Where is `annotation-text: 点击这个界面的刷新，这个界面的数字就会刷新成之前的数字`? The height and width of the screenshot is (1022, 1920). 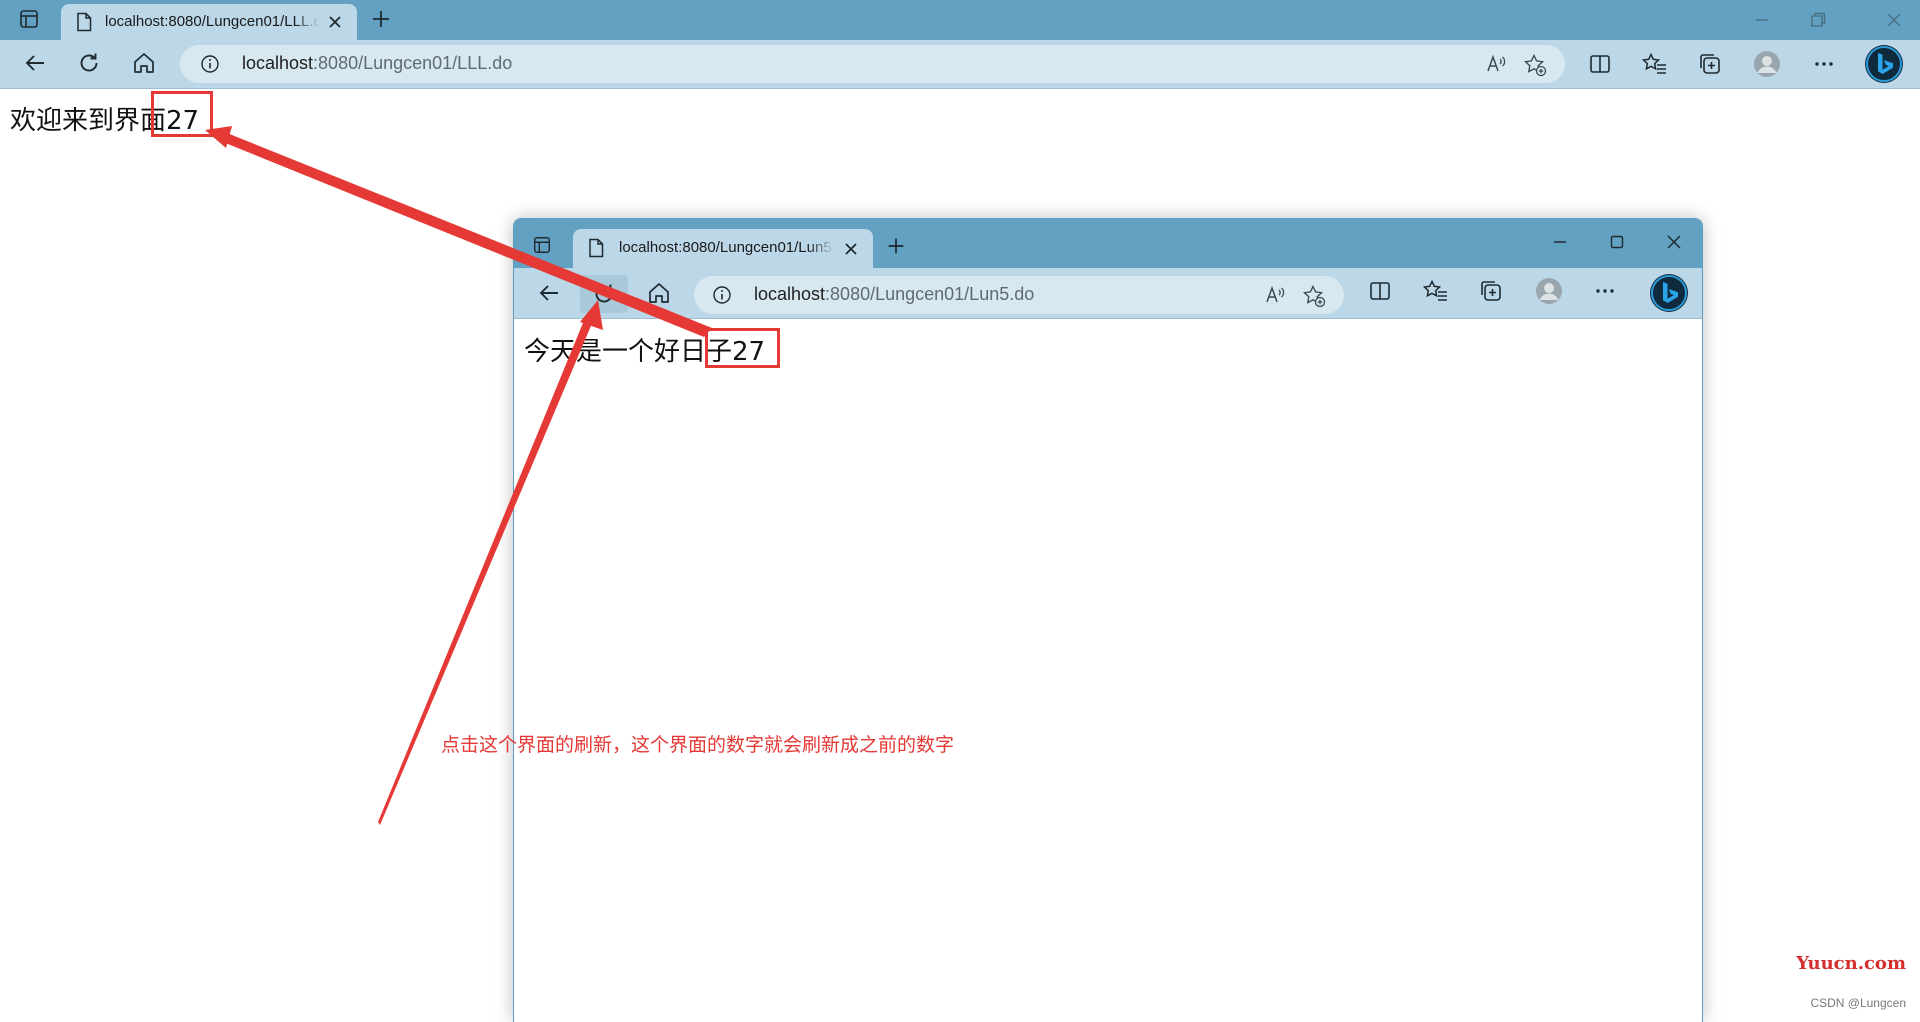
annotation-text: 点击这个界面的刷新，这个界面的数字就会刷新成之前的数字 is located at coordinates (698, 745).